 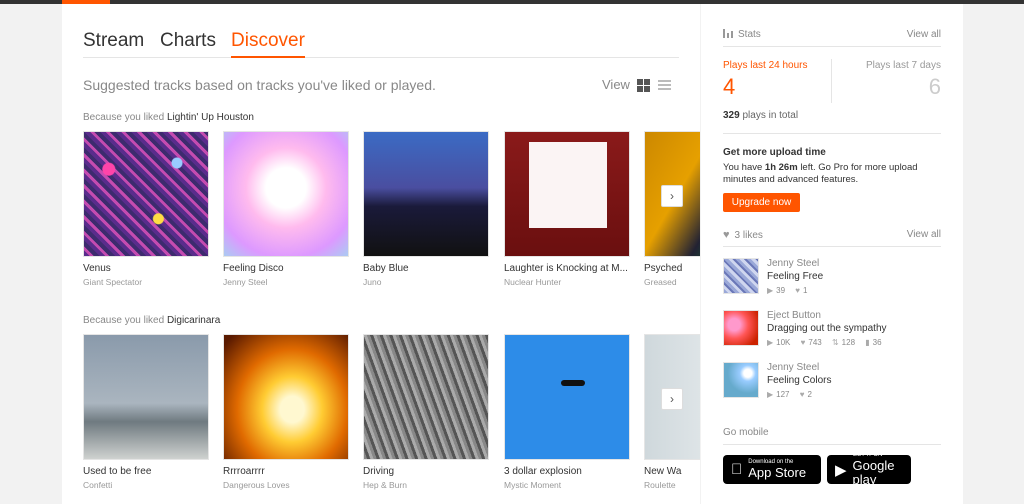 I want to click on liked-track-stats: ▶ 39 ♥ 1, so click(x=787, y=290).